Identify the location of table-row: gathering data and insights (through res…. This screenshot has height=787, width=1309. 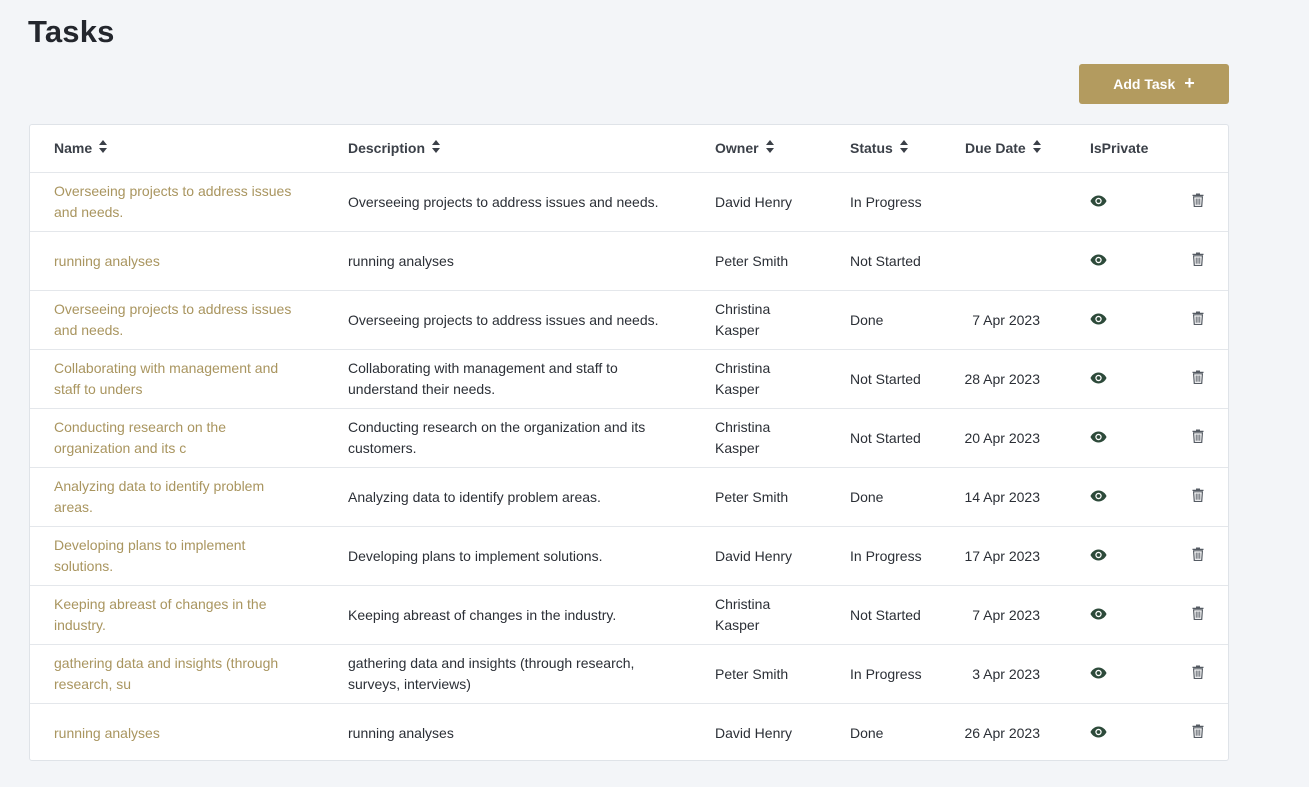
(629, 674).